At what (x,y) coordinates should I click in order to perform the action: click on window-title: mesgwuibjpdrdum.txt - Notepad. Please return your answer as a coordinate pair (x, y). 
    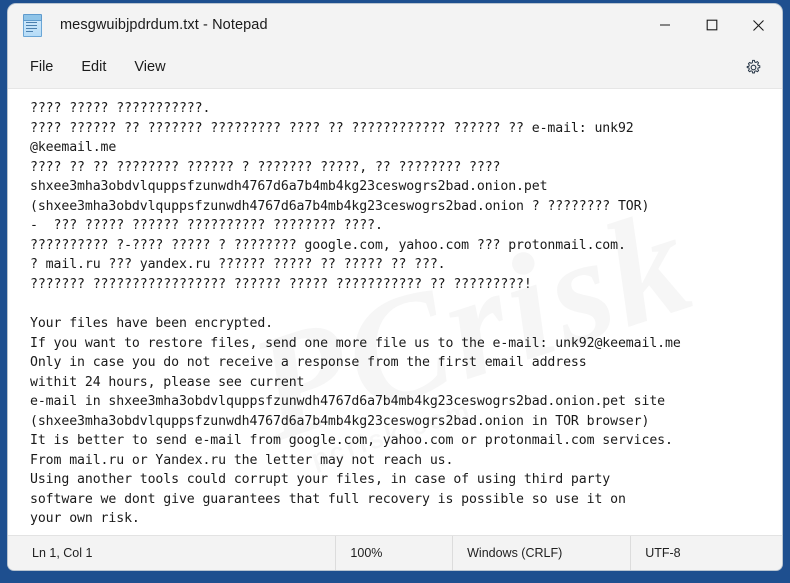
    Looking at the image, I should click on (164, 25).